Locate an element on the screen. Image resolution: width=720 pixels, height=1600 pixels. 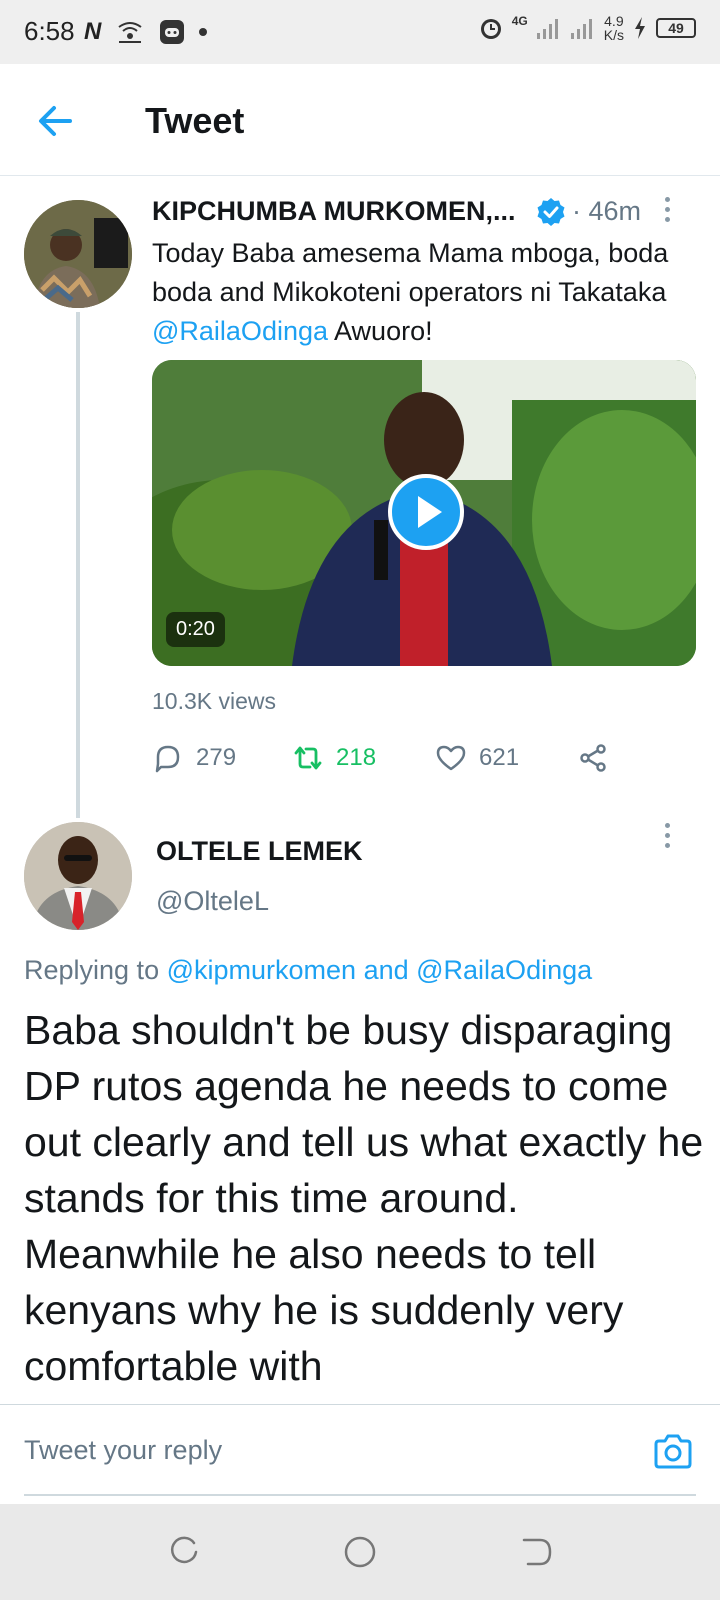
back-nav-icon is located at coordinates (537, 1552).